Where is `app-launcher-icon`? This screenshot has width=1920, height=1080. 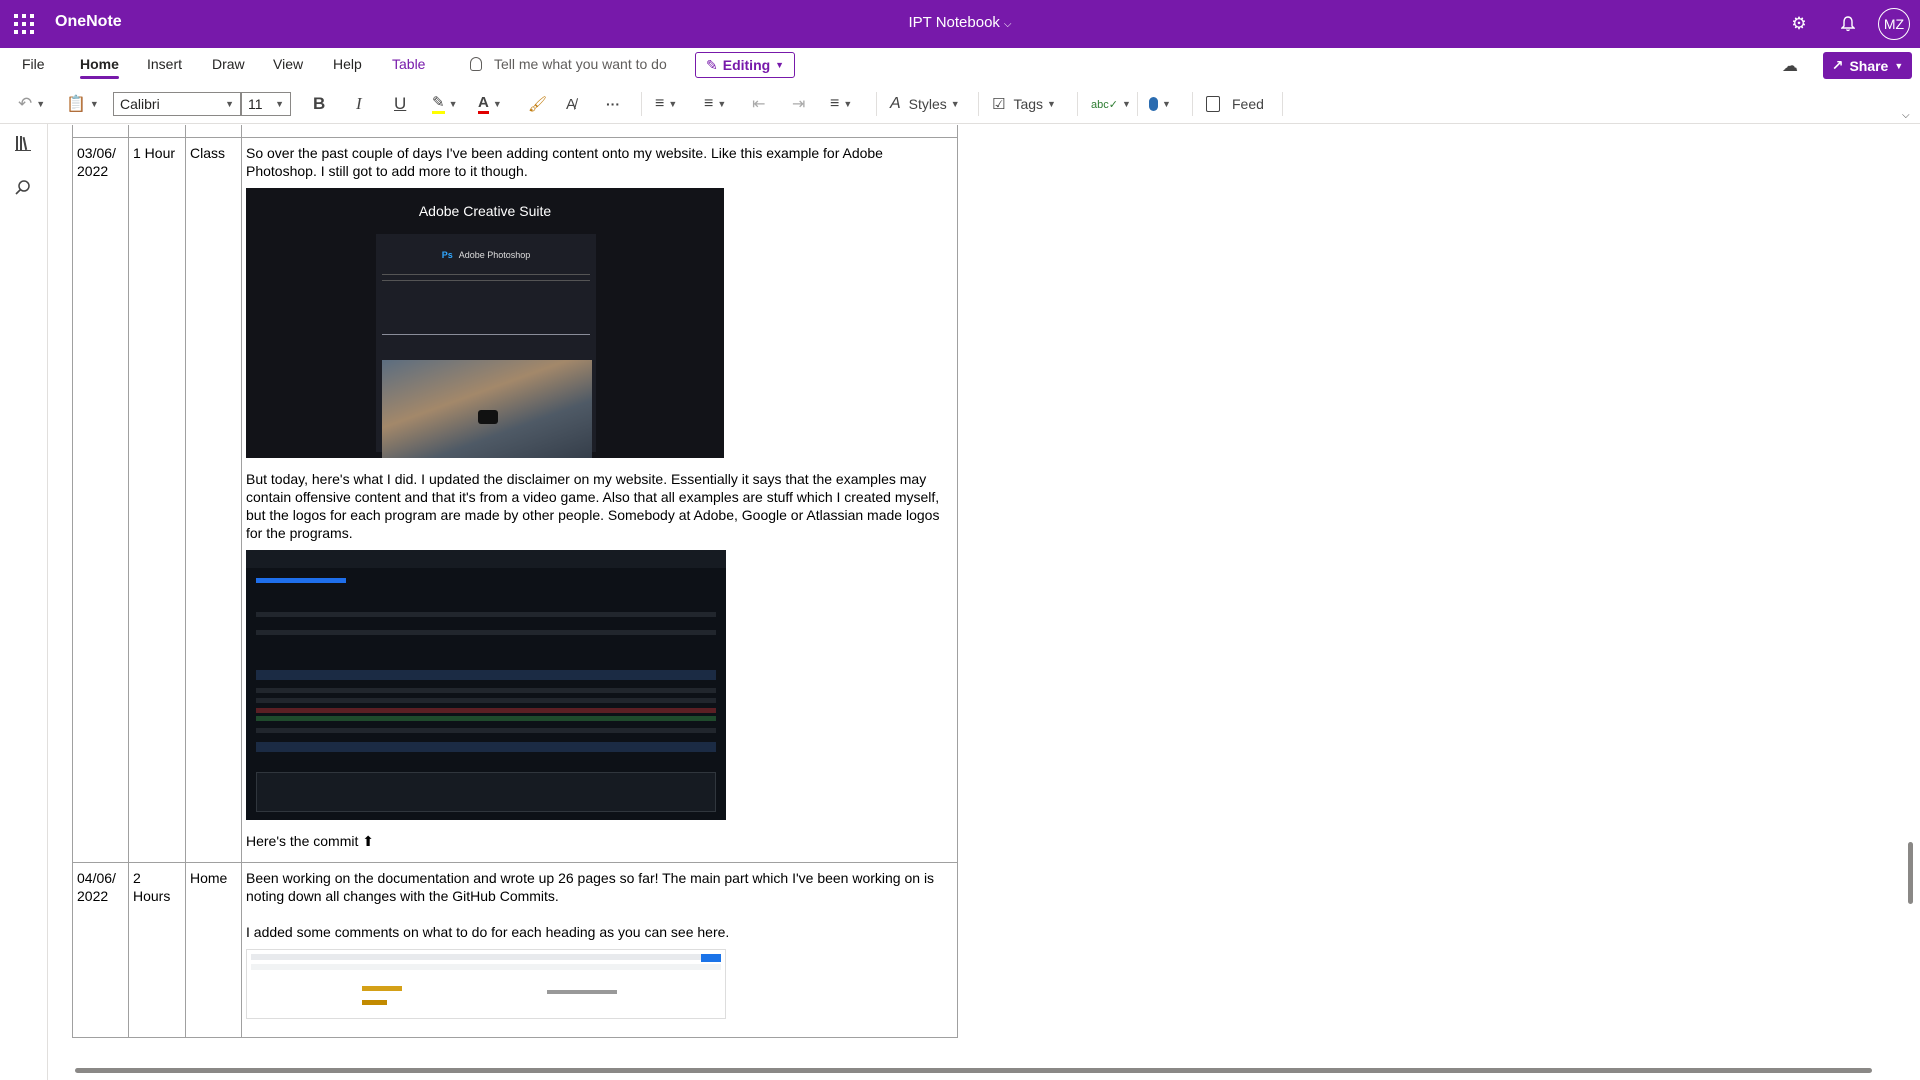 app-launcher-icon is located at coordinates (24, 24).